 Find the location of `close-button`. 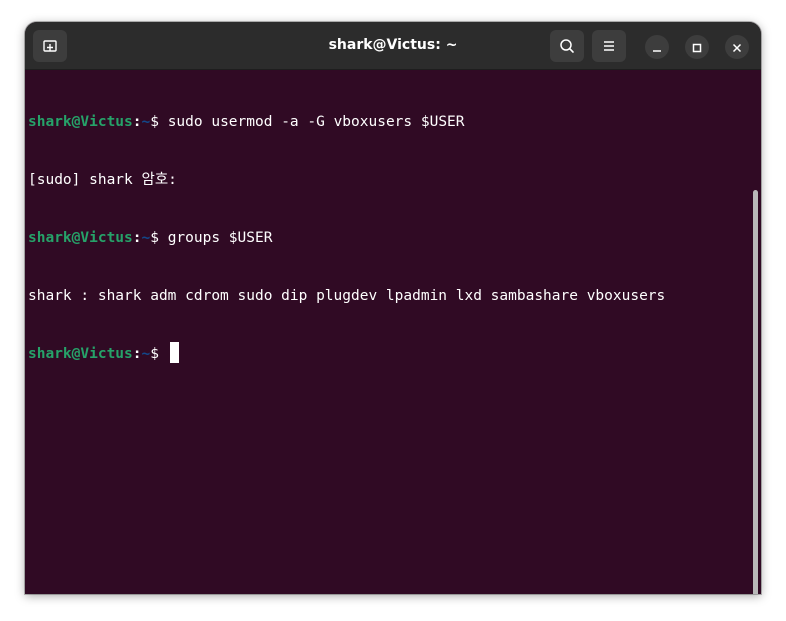

close-button is located at coordinates (737, 47).